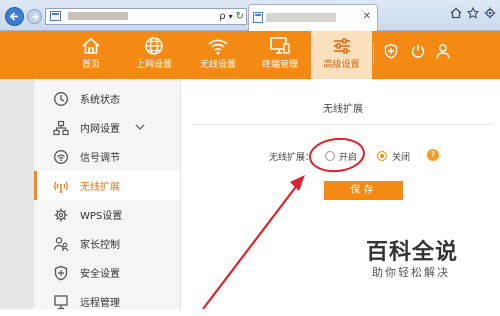  I want to click on nav-terminal-label: 终端管理, so click(279, 65).